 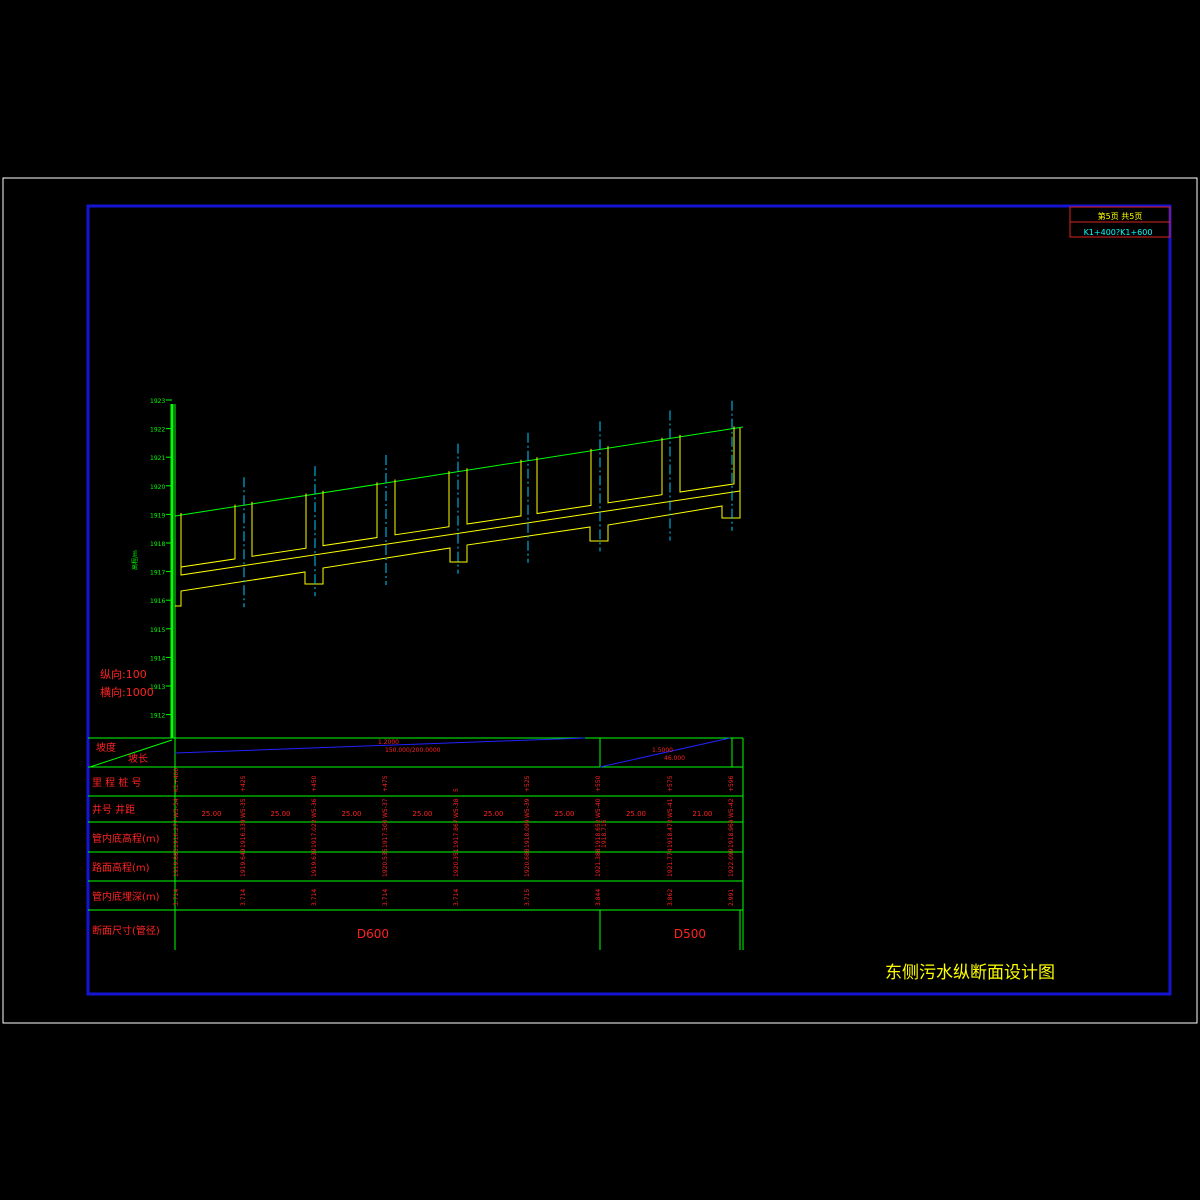 I want to click on axis-tick-label: 1912, so click(x=157, y=716).